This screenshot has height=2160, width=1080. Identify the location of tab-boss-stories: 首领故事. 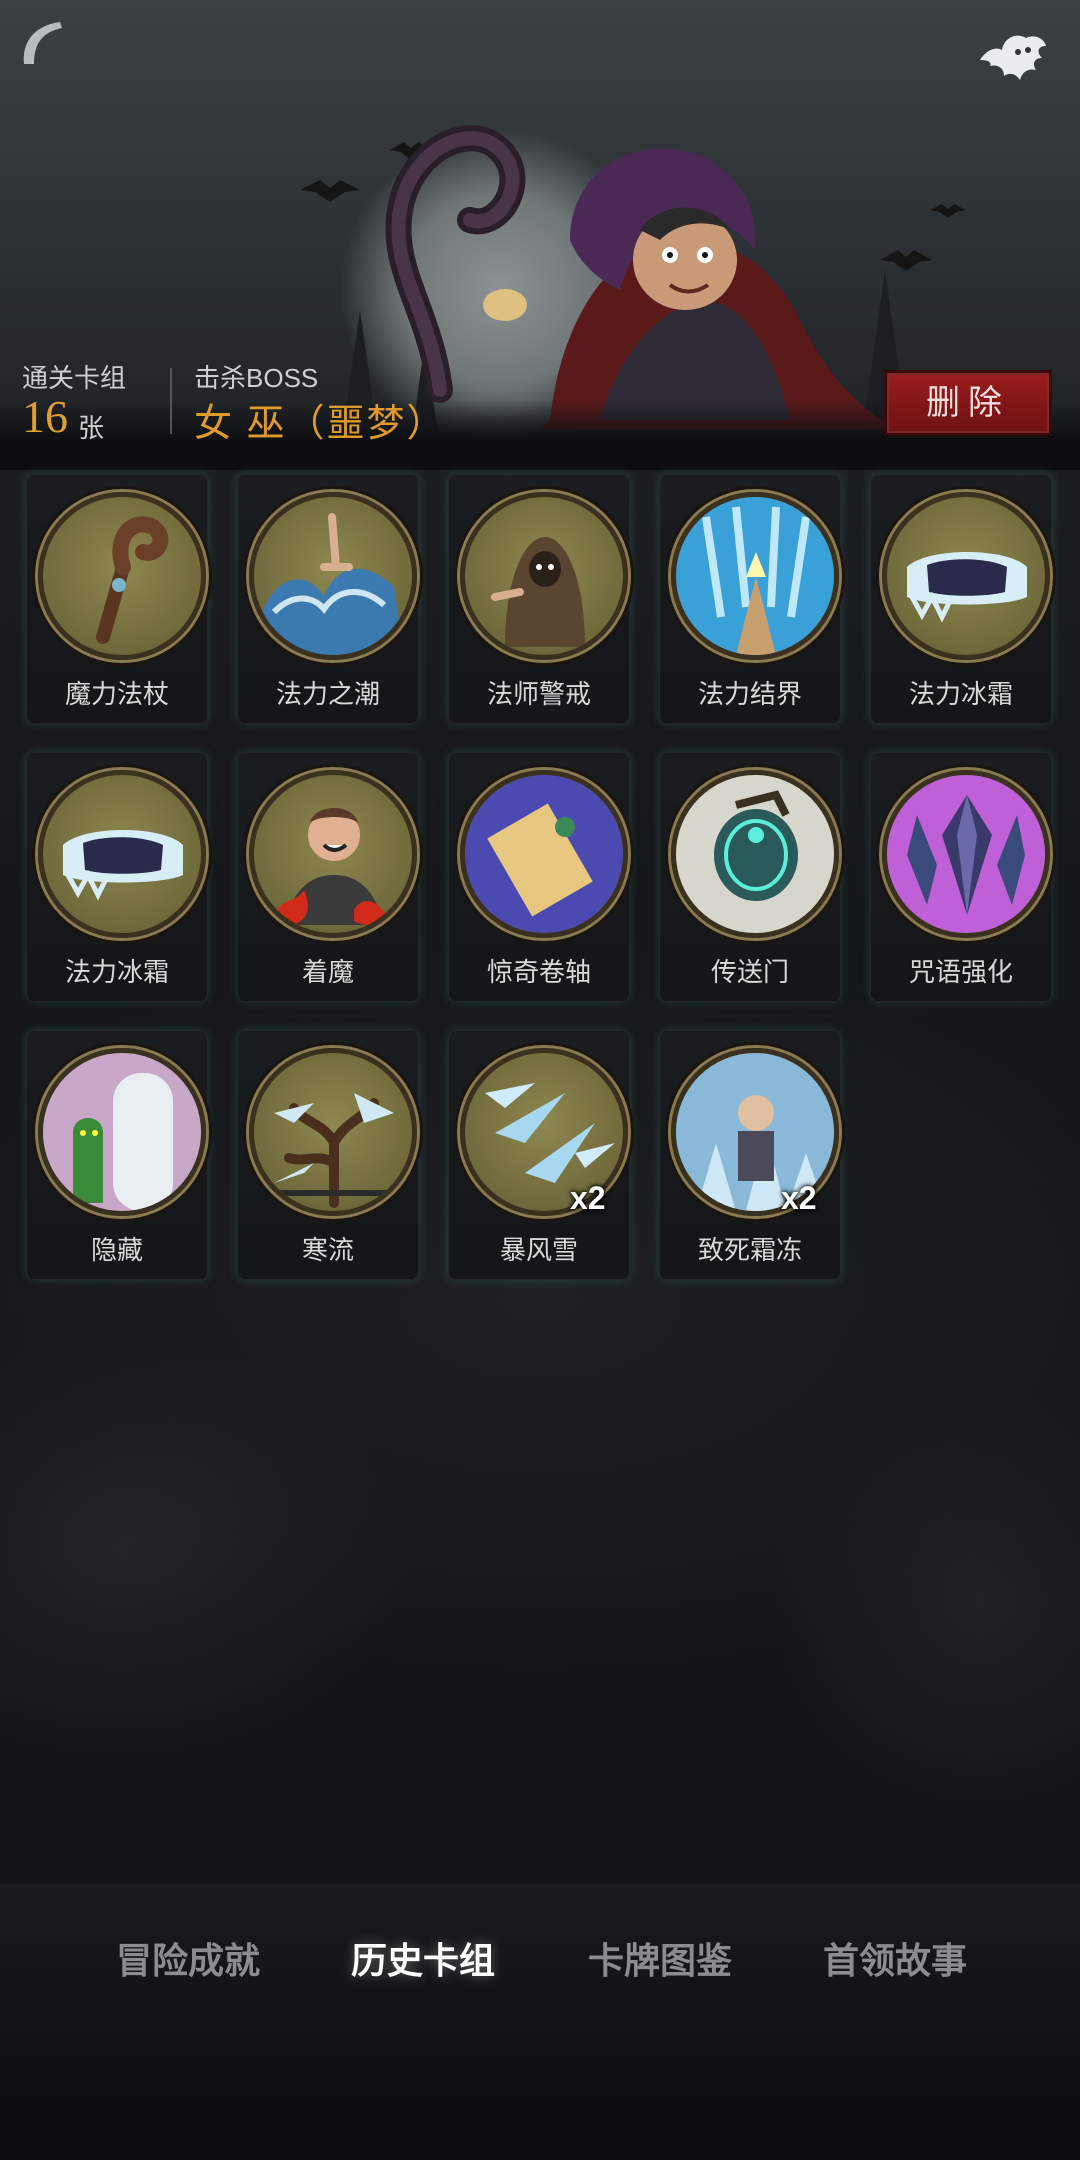
(895, 1958).